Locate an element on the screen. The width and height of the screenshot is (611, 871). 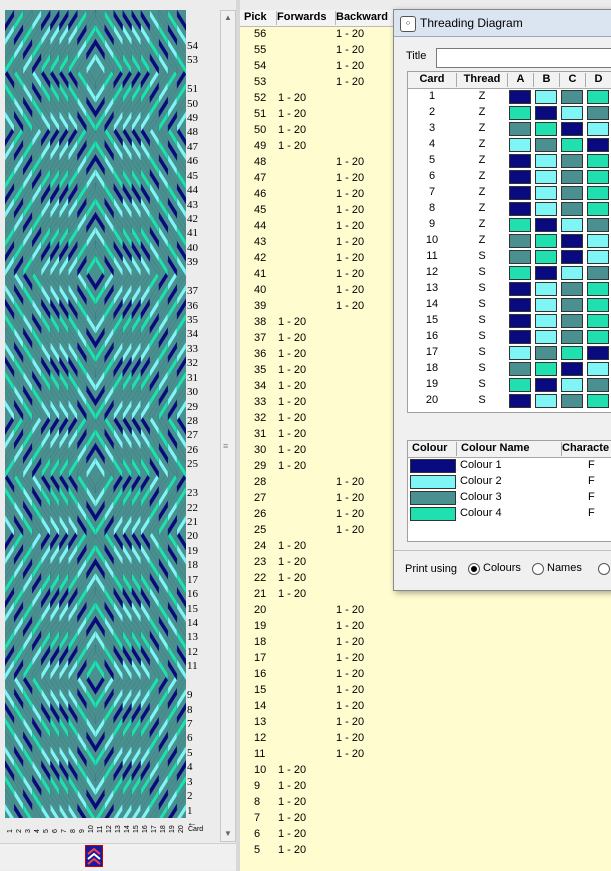
scroll-up-icon: ▲ is located at coordinates (228, 18).